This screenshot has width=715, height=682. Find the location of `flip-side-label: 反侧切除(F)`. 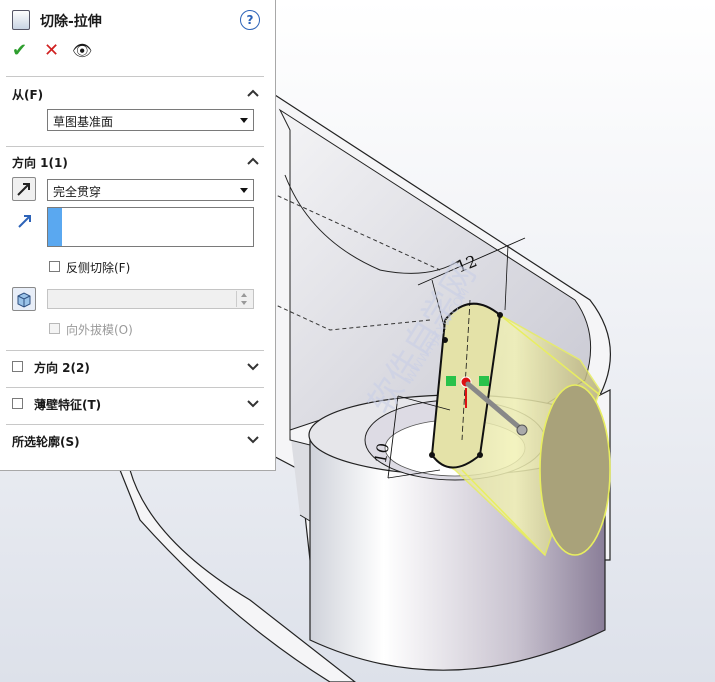

flip-side-label: 反侧切除(F) is located at coordinates (98, 268).